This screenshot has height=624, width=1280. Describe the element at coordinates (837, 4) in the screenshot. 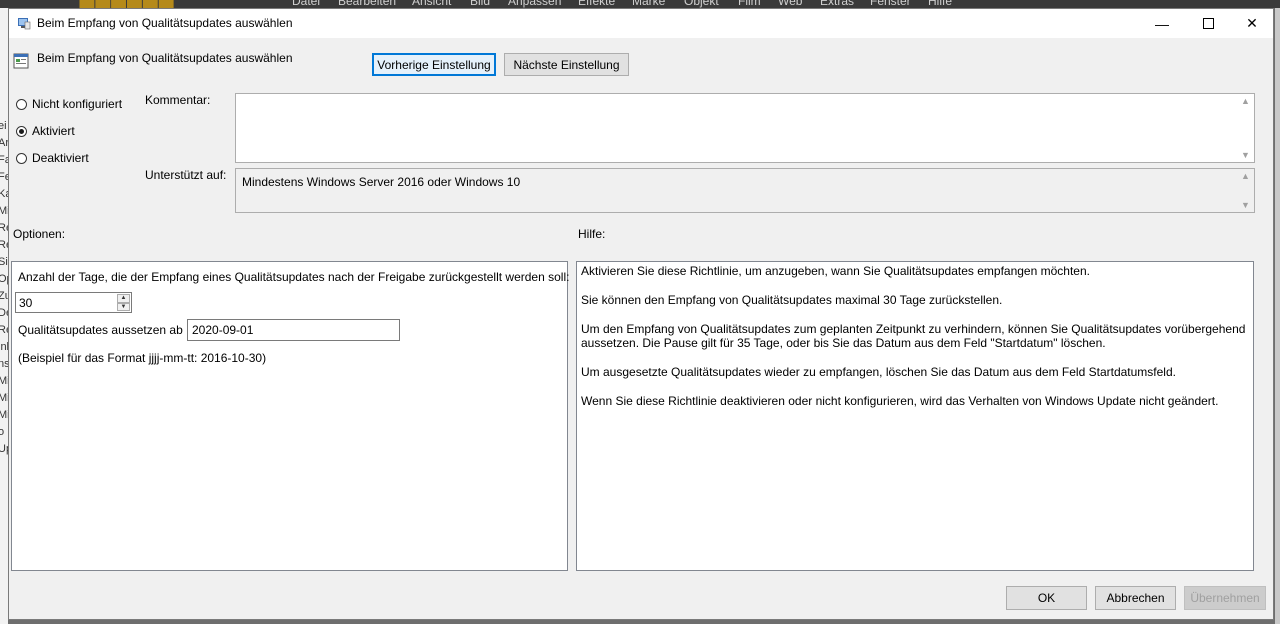

I see `bg-menu-item: Extras` at that location.